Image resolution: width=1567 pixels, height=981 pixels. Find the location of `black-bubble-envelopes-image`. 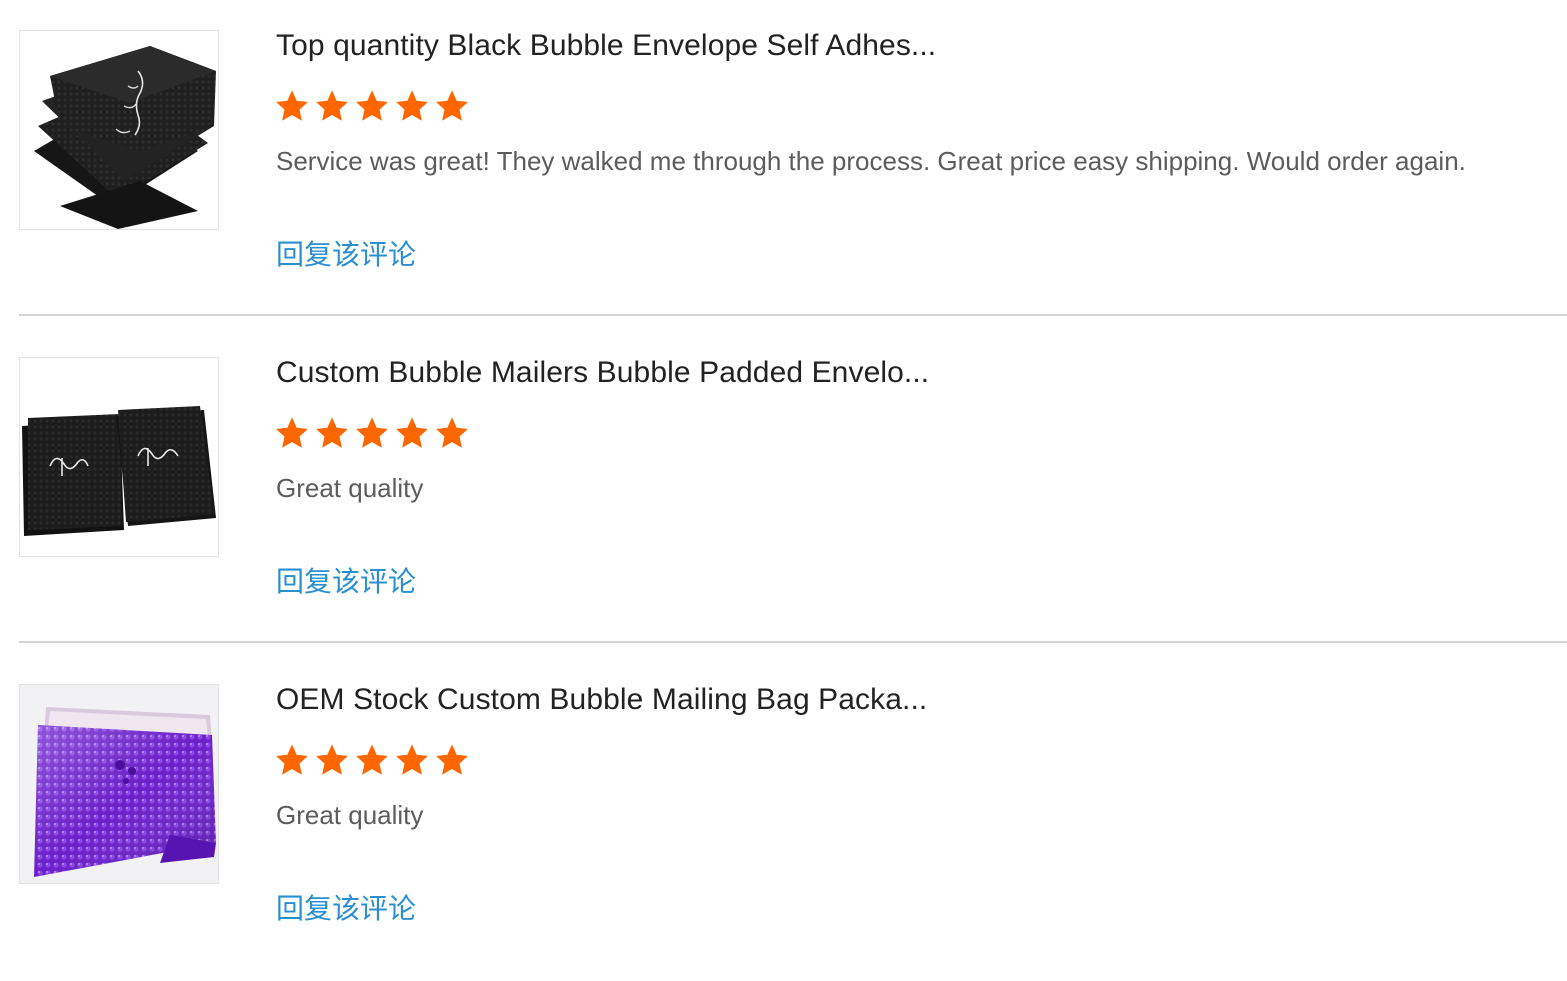

black-bubble-envelopes-image is located at coordinates (119, 130).